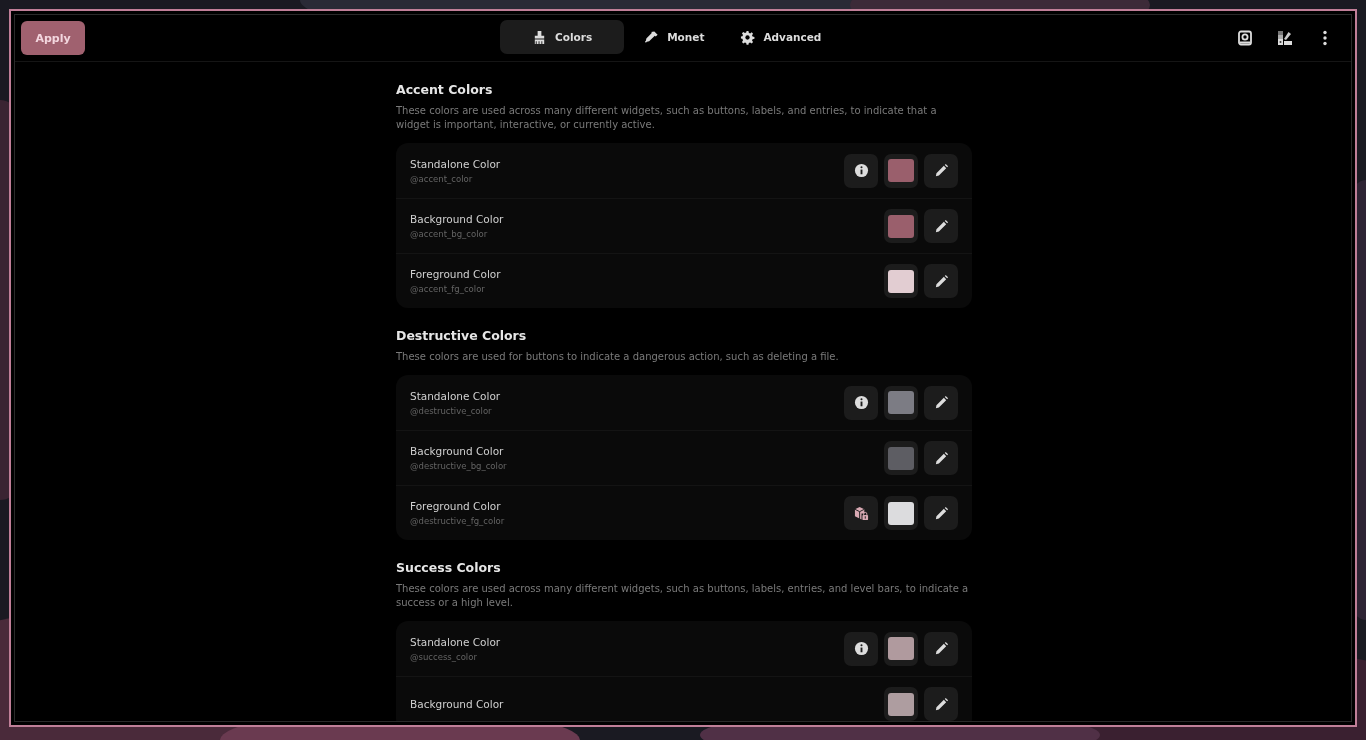  What do you see at coordinates (451, 410) in the screenshot?
I see `variable-name: @destructive_color` at bounding box center [451, 410].